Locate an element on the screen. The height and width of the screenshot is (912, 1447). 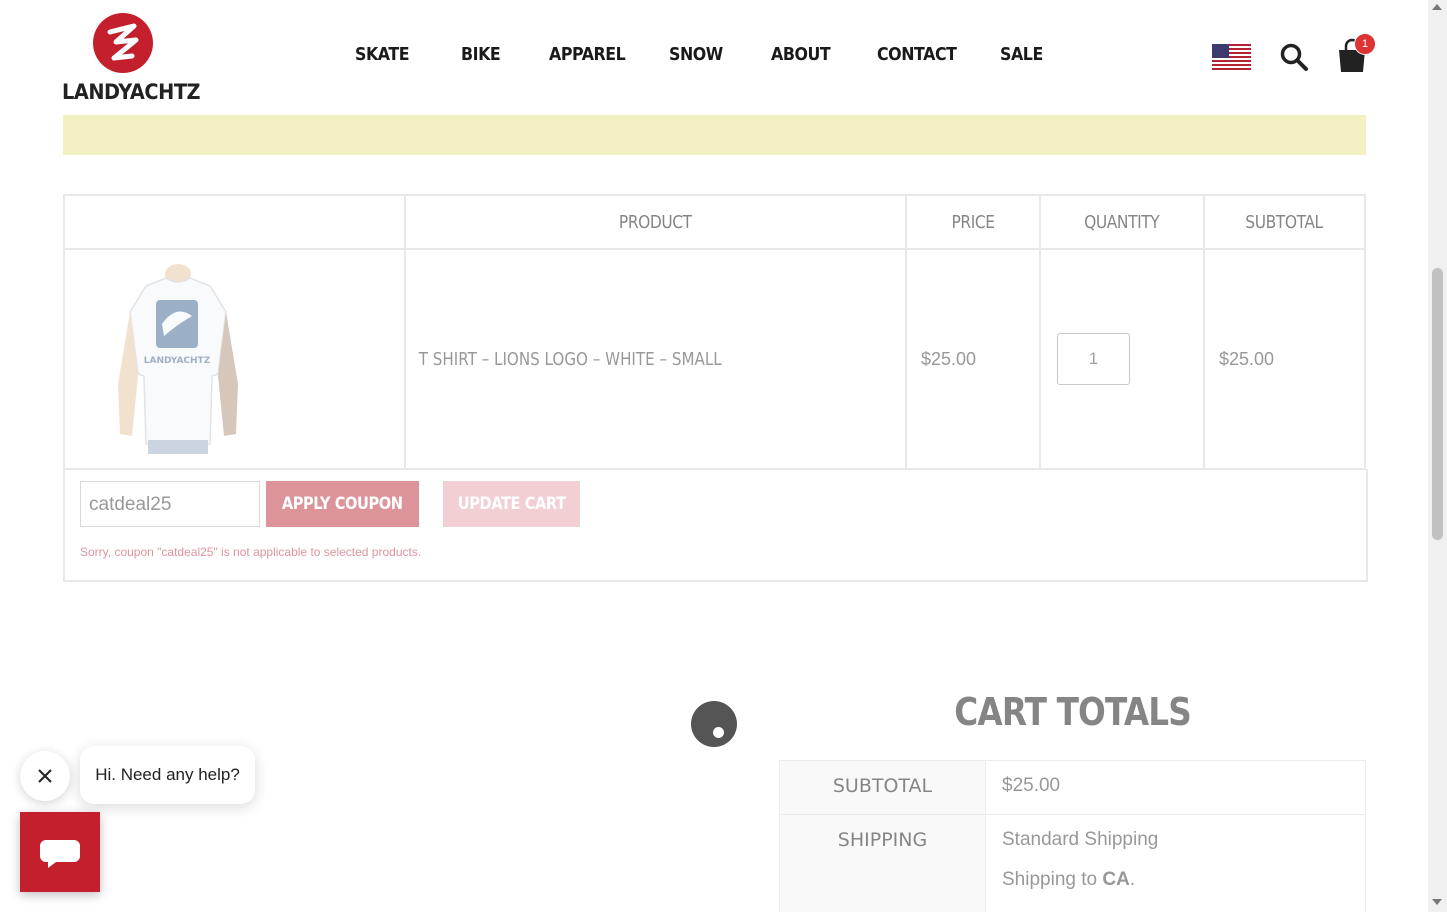
nav-item-snow: SNOW is located at coordinates (714, 59).